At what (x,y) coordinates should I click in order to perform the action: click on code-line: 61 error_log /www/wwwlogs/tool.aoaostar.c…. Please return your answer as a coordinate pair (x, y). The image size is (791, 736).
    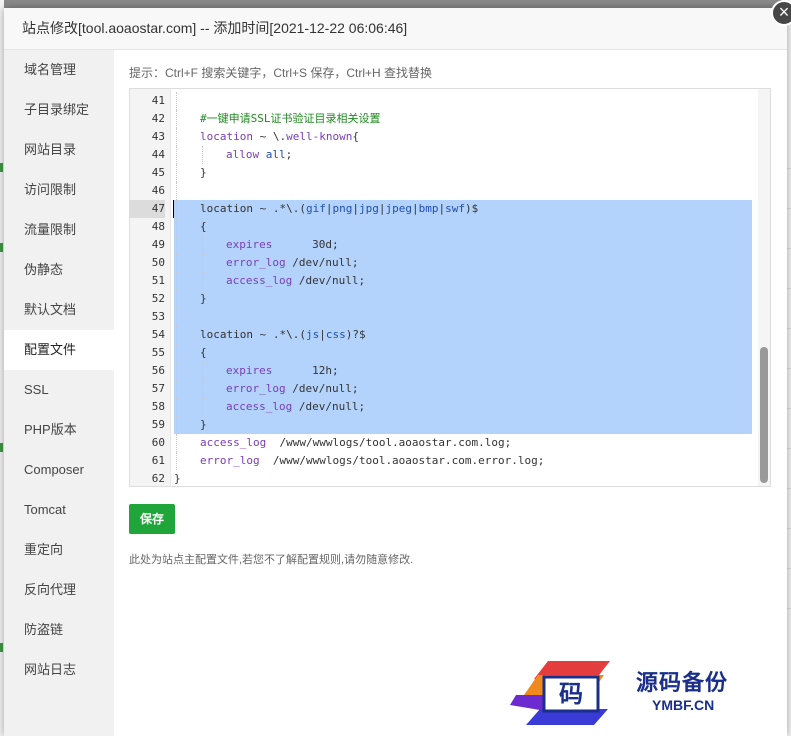
    Looking at the image, I should click on (441, 461).